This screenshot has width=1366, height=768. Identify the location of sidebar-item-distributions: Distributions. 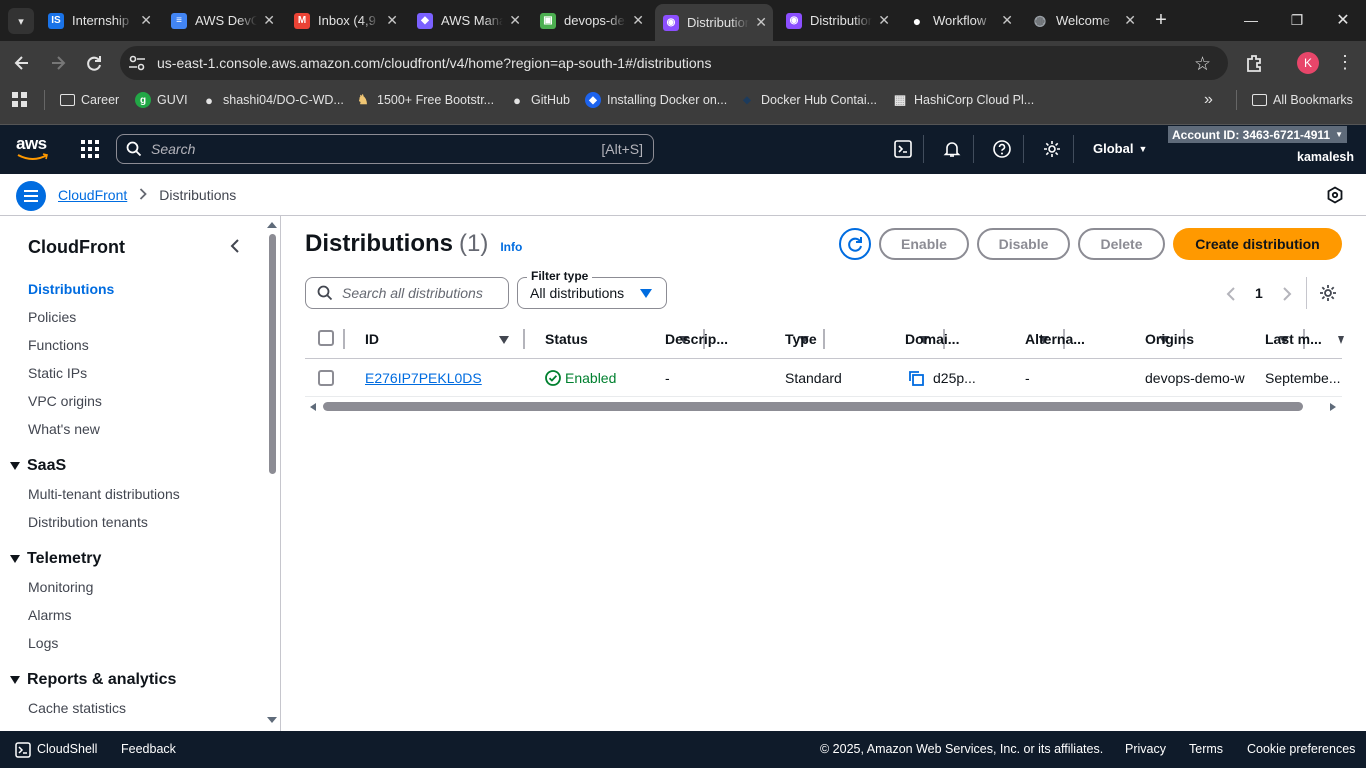
(71, 289).